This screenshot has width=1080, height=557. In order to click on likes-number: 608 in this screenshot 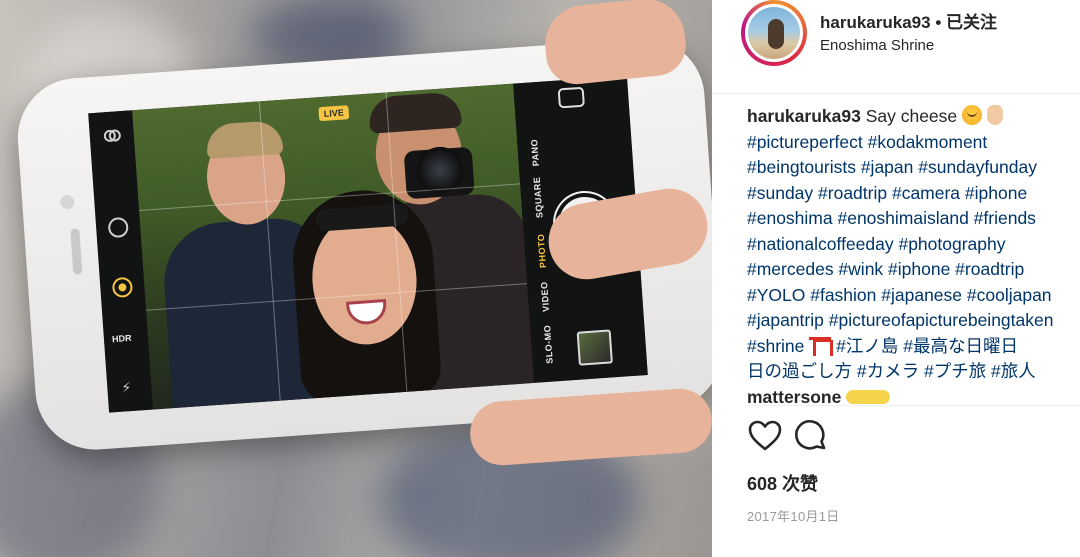, I will do `click(762, 484)`.